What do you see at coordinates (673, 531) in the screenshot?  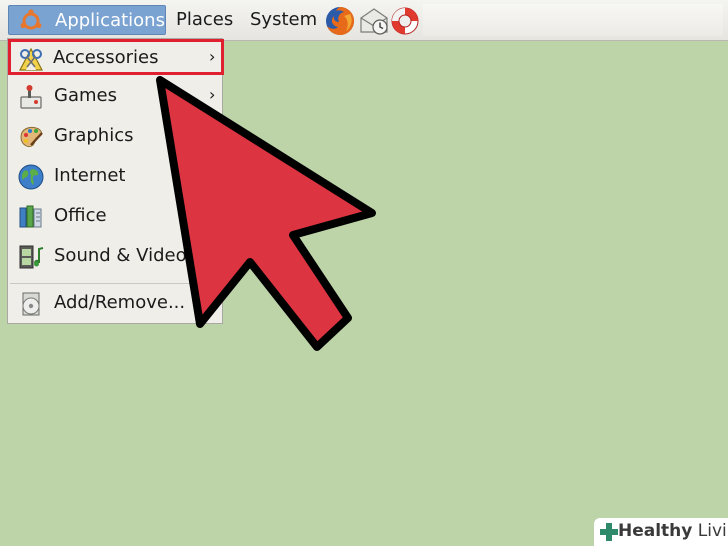 I see `watermark-text: Healthy Living` at bounding box center [673, 531].